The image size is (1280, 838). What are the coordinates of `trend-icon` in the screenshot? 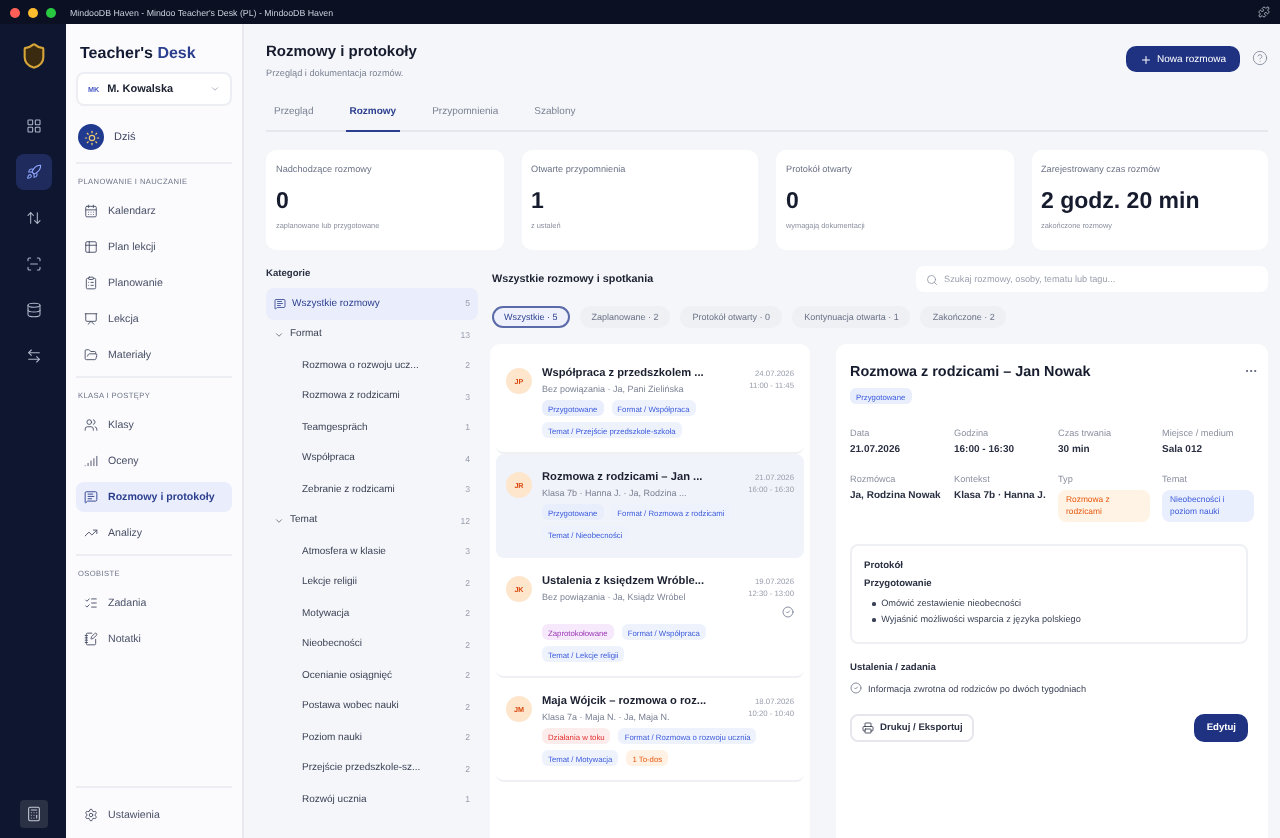 It's located at (91, 533).